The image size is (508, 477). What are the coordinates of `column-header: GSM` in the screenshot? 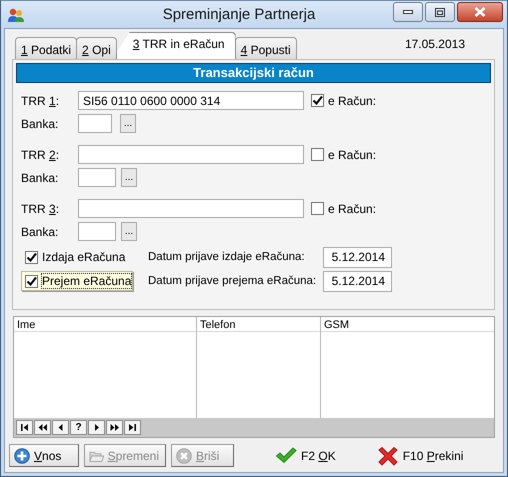 It's located at (407, 324).